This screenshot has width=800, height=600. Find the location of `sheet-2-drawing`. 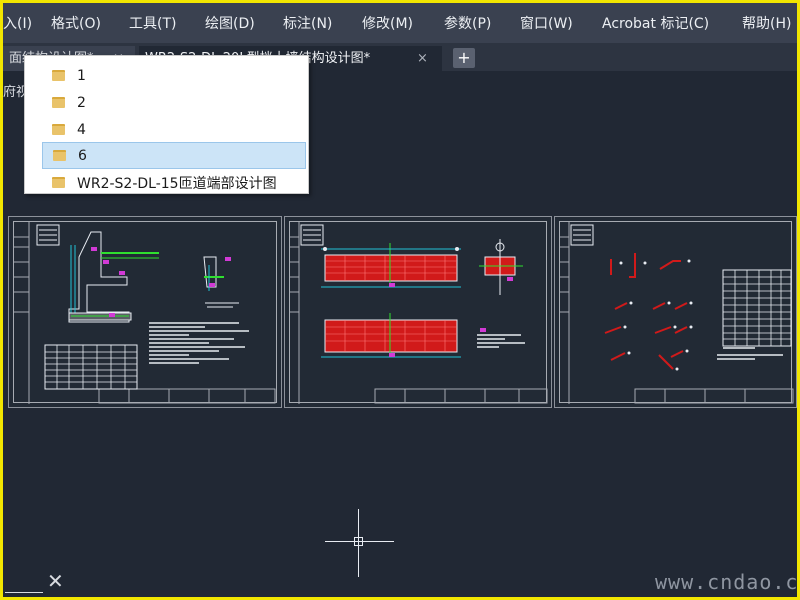

sheet-2-drawing is located at coordinates (419, 313).